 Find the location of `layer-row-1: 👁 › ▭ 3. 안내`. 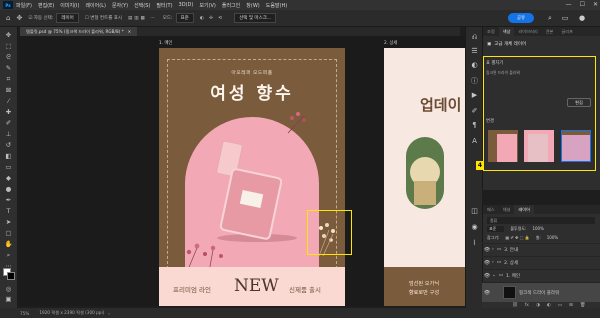

layer-row-1: 👁 › ▭ 3. 안내 is located at coordinates (541, 249).